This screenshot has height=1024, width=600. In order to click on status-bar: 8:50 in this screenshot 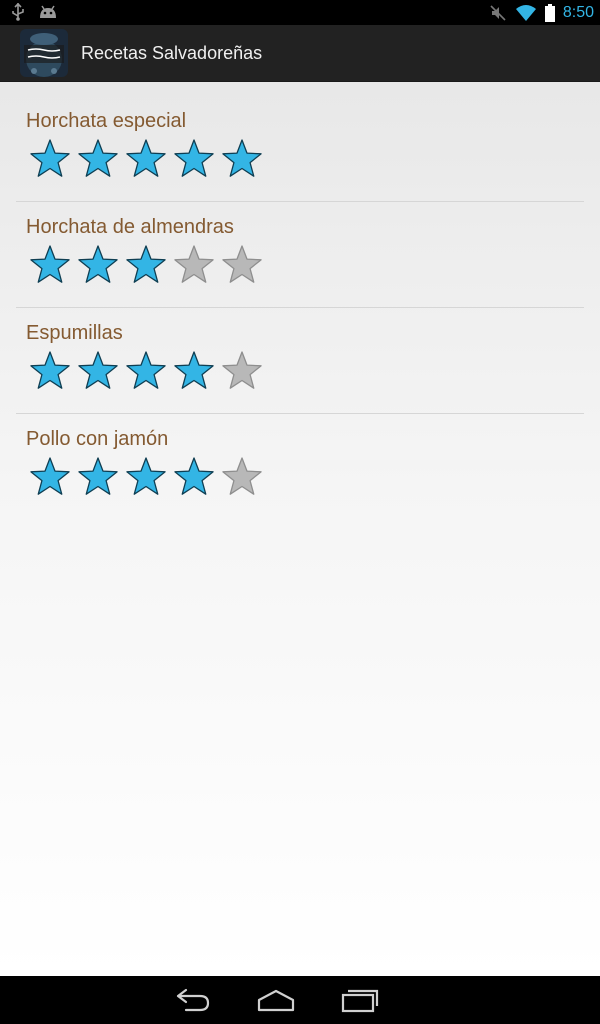, I will do `click(300, 12)`.